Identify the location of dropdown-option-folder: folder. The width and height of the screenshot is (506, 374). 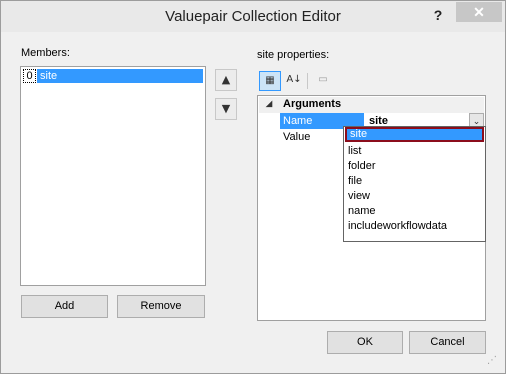
(414, 166).